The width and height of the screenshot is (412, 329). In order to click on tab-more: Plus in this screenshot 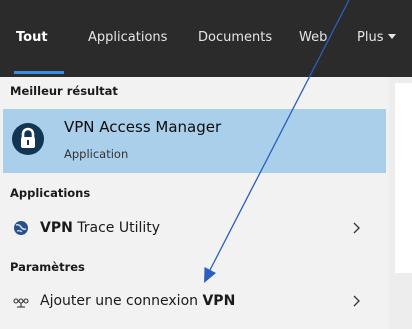, I will do `click(377, 37)`.